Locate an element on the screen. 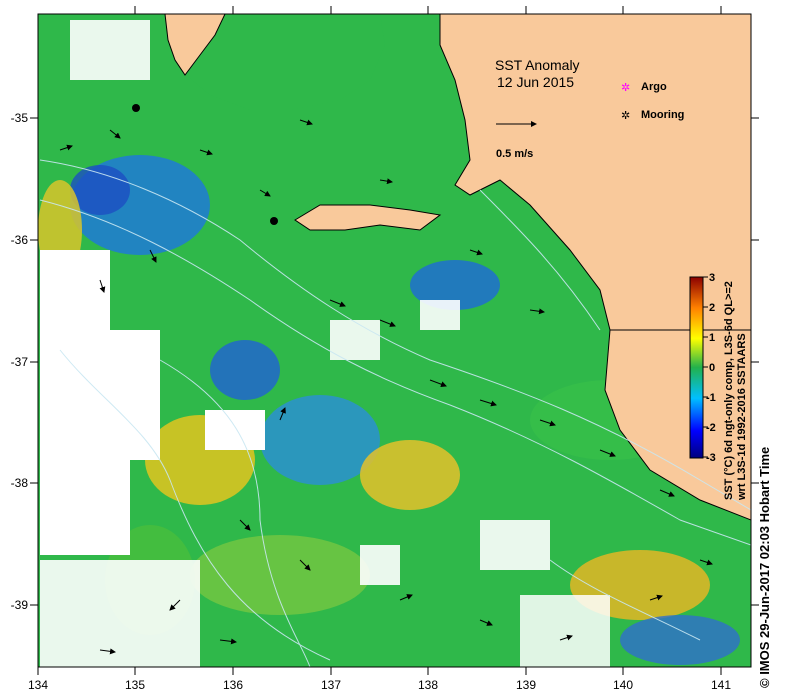 The image size is (791, 700). y-tick-label: -39 is located at coordinates (20, 605).